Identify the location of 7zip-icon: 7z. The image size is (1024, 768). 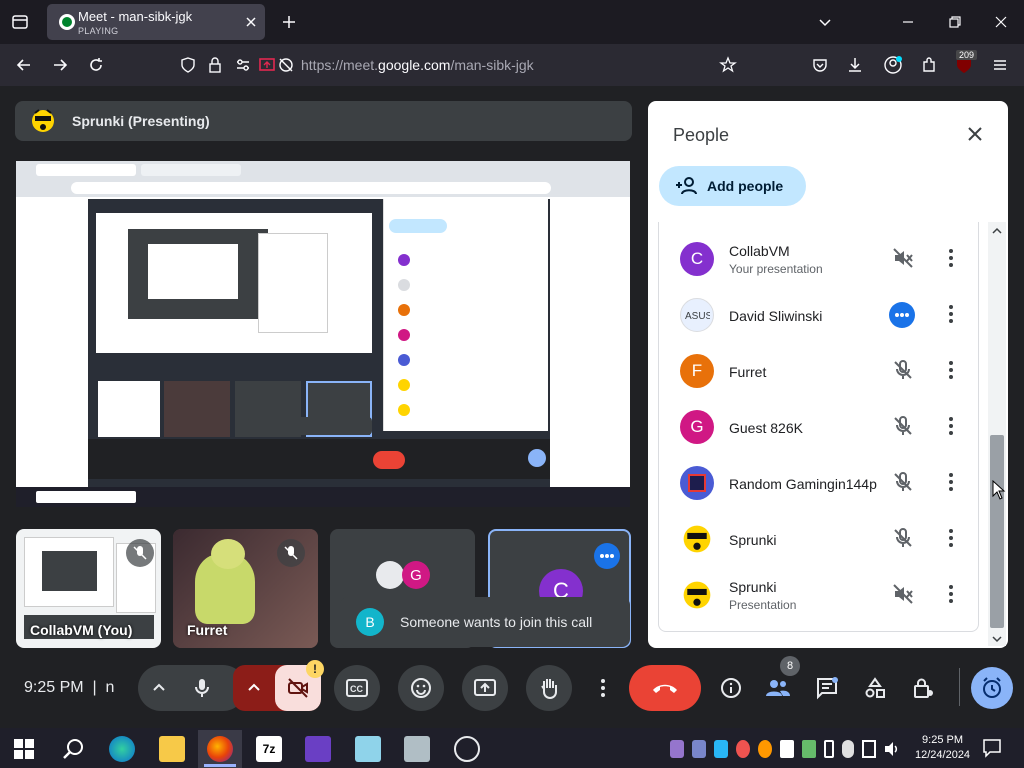
(269, 749).